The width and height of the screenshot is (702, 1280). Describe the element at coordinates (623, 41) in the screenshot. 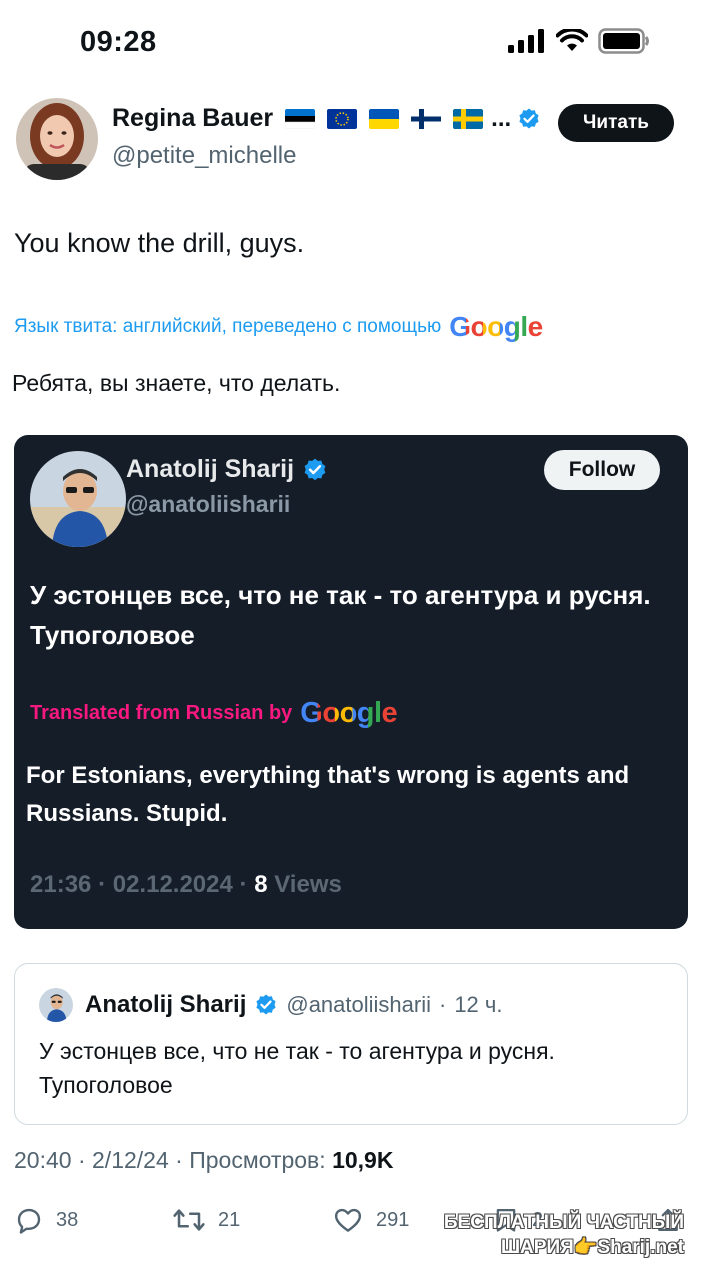

I see `battery-icon` at that location.